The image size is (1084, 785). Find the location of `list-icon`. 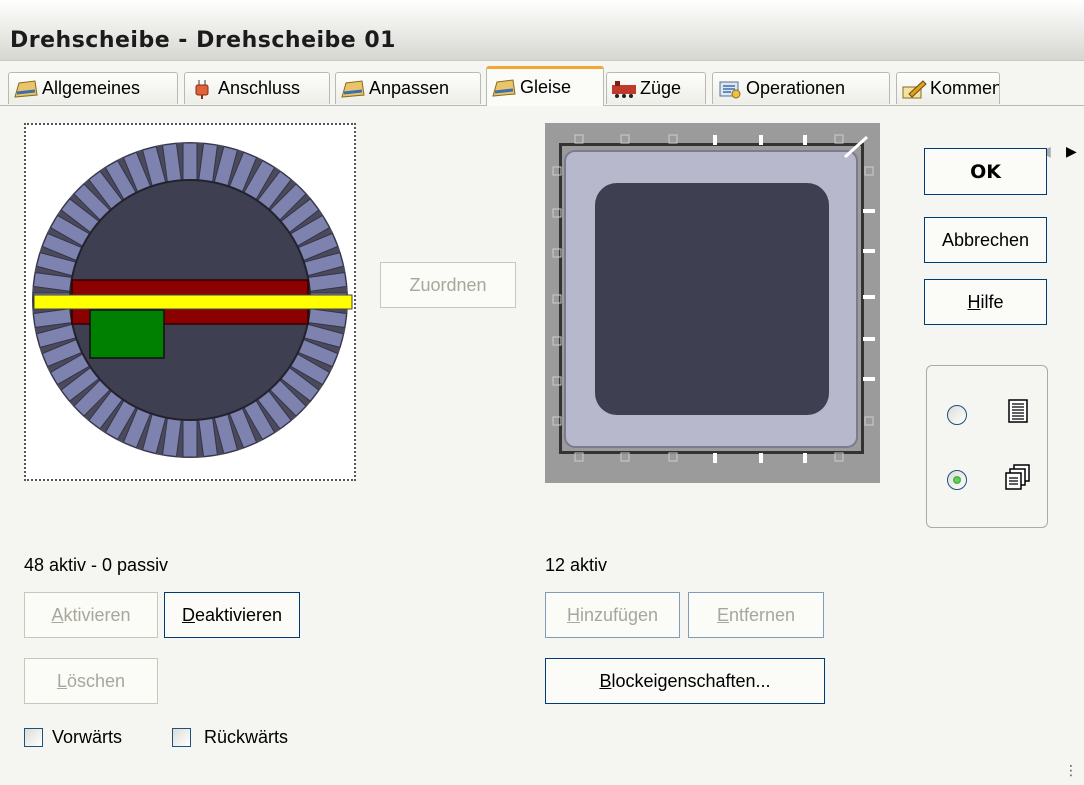

list-icon is located at coordinates (1018, 411).